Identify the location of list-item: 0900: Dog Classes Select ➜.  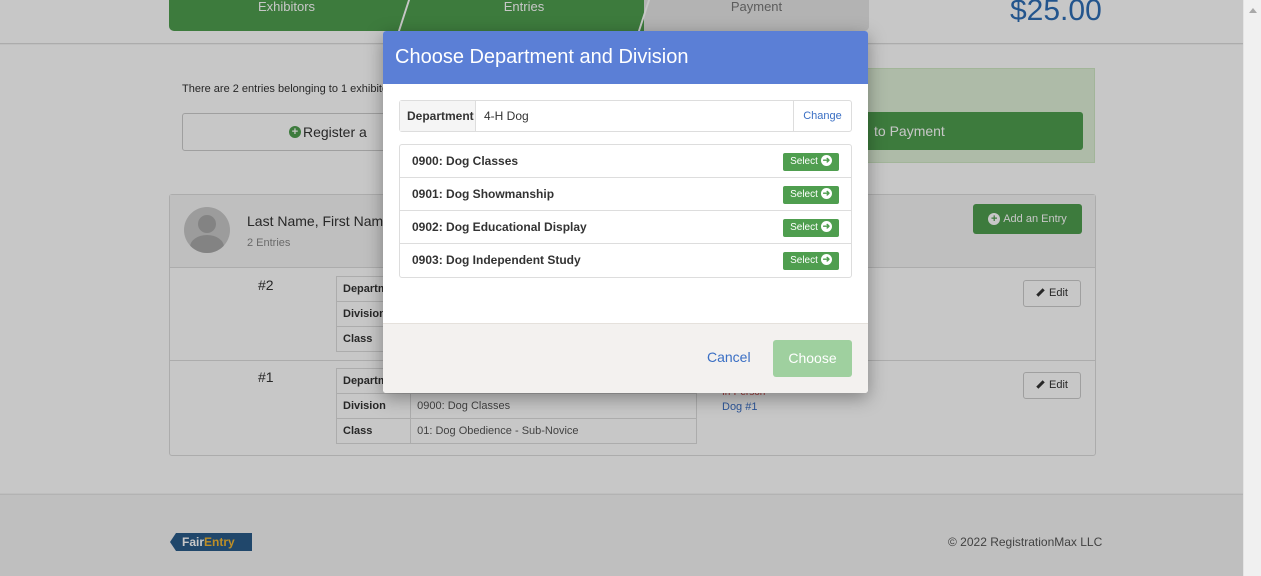
(625, 161).